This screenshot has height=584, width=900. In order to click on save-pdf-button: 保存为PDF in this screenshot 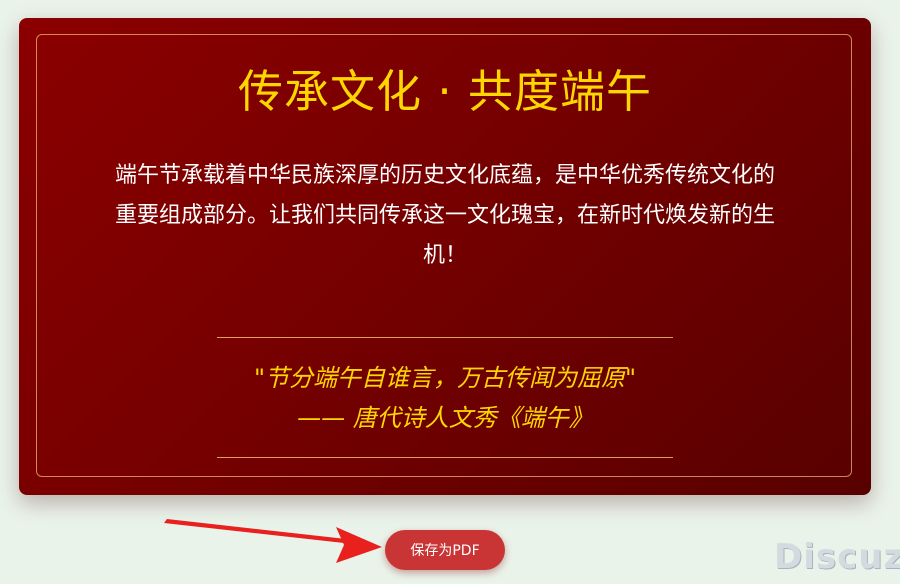, I will do `click(445, 550)`.